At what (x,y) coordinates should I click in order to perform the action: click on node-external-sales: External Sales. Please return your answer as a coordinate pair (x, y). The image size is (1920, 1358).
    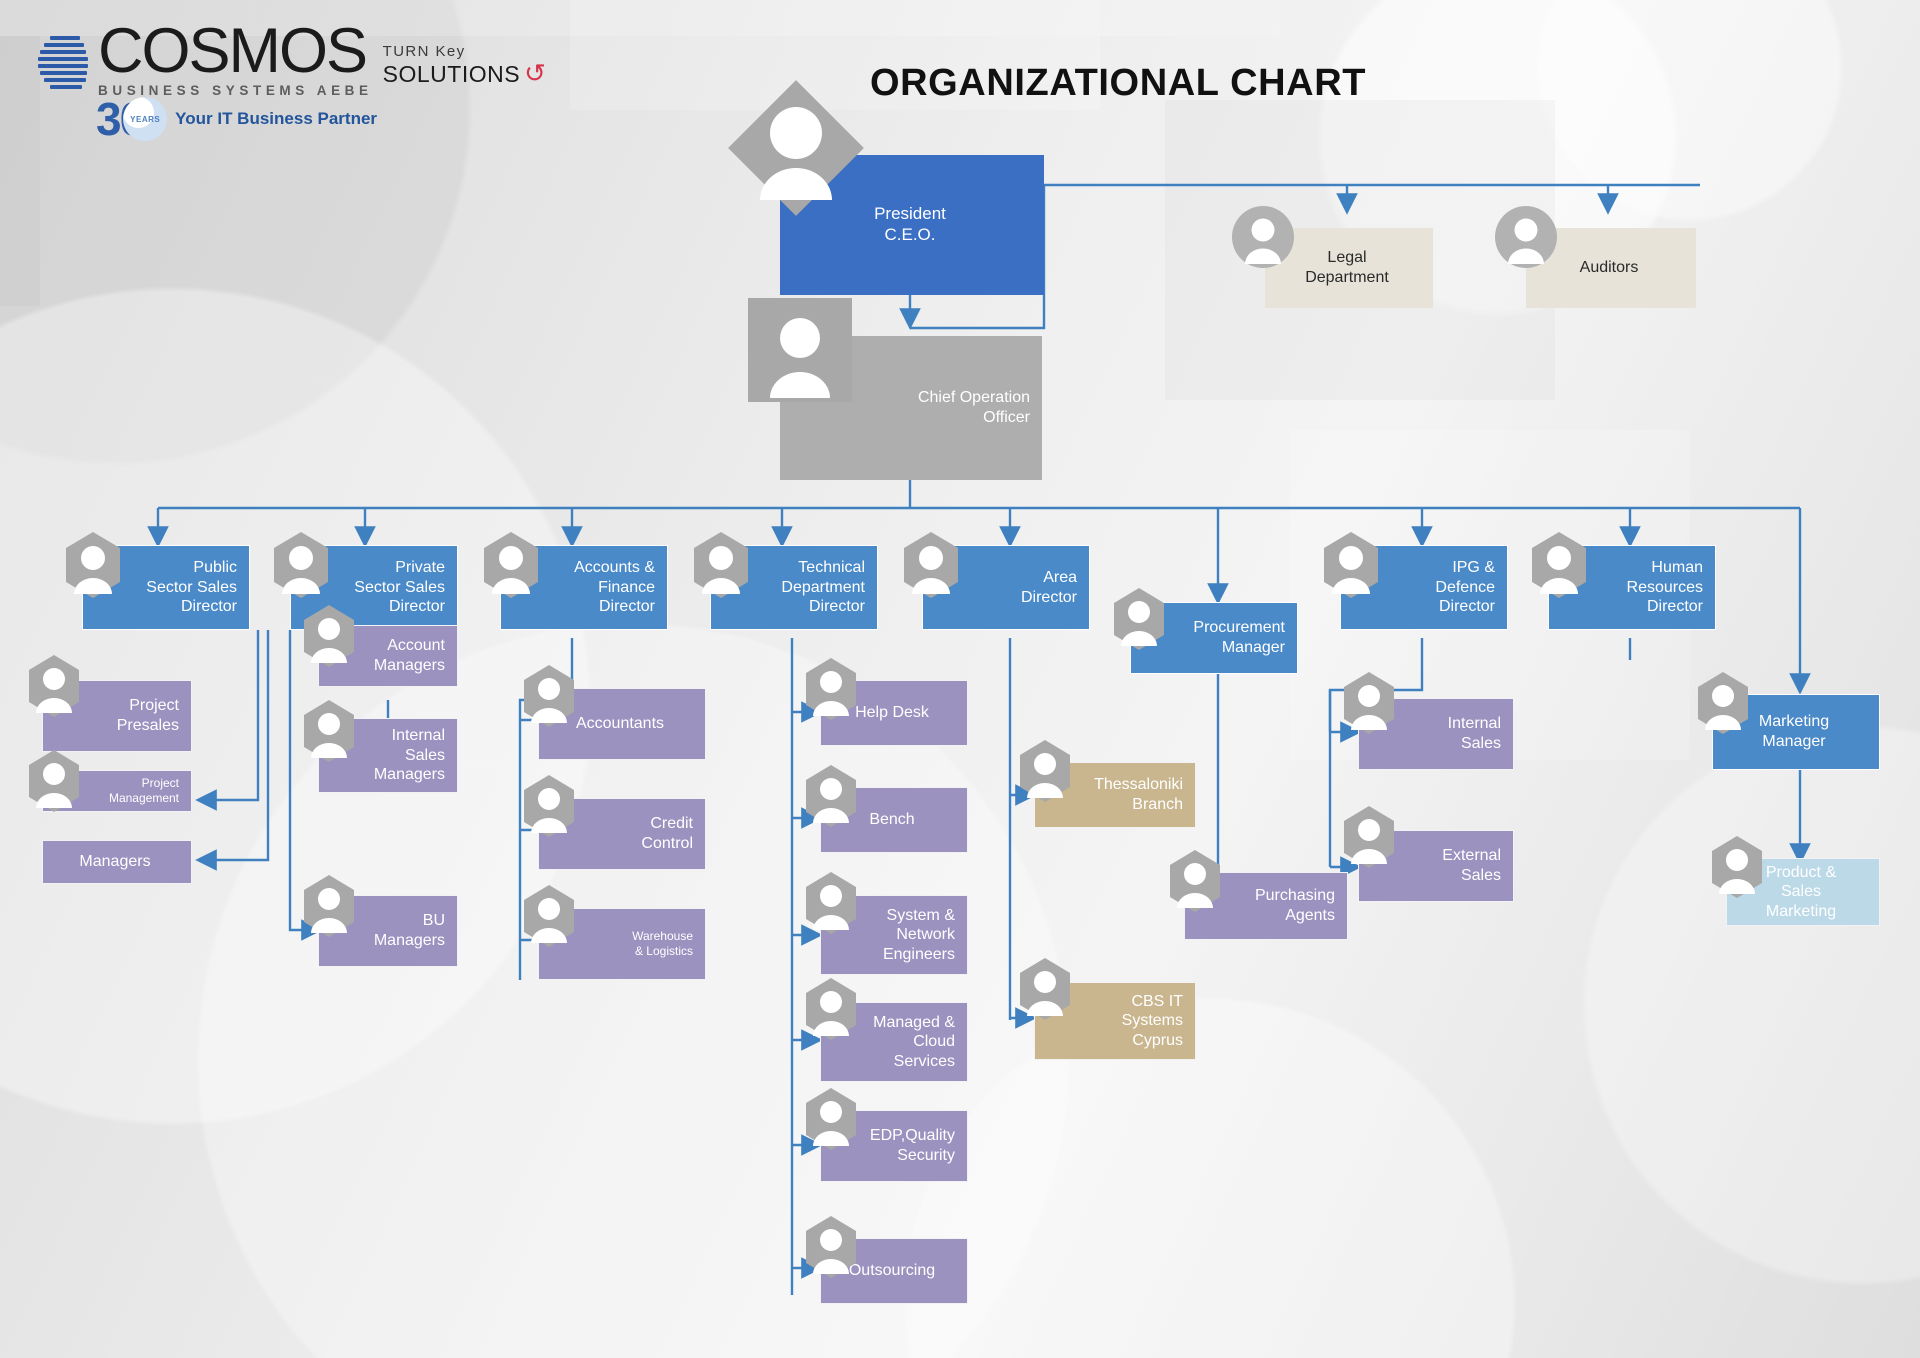
    Looking at the image, I should click on (1436, 866).